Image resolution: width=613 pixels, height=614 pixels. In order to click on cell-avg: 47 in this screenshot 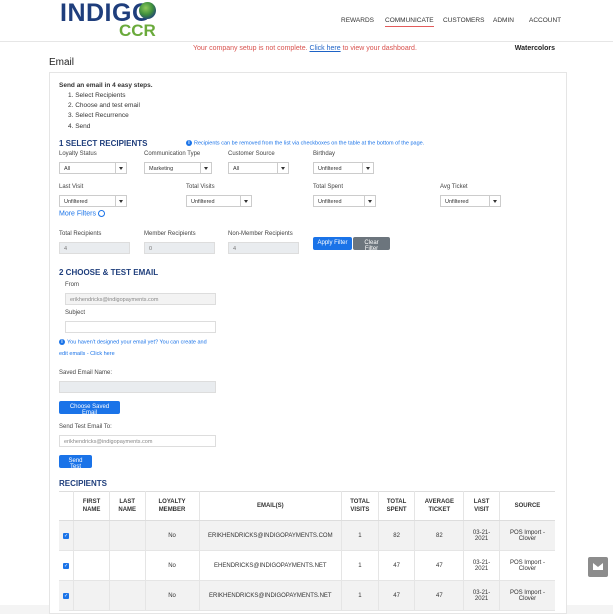, I will do `click(439, 565)`.